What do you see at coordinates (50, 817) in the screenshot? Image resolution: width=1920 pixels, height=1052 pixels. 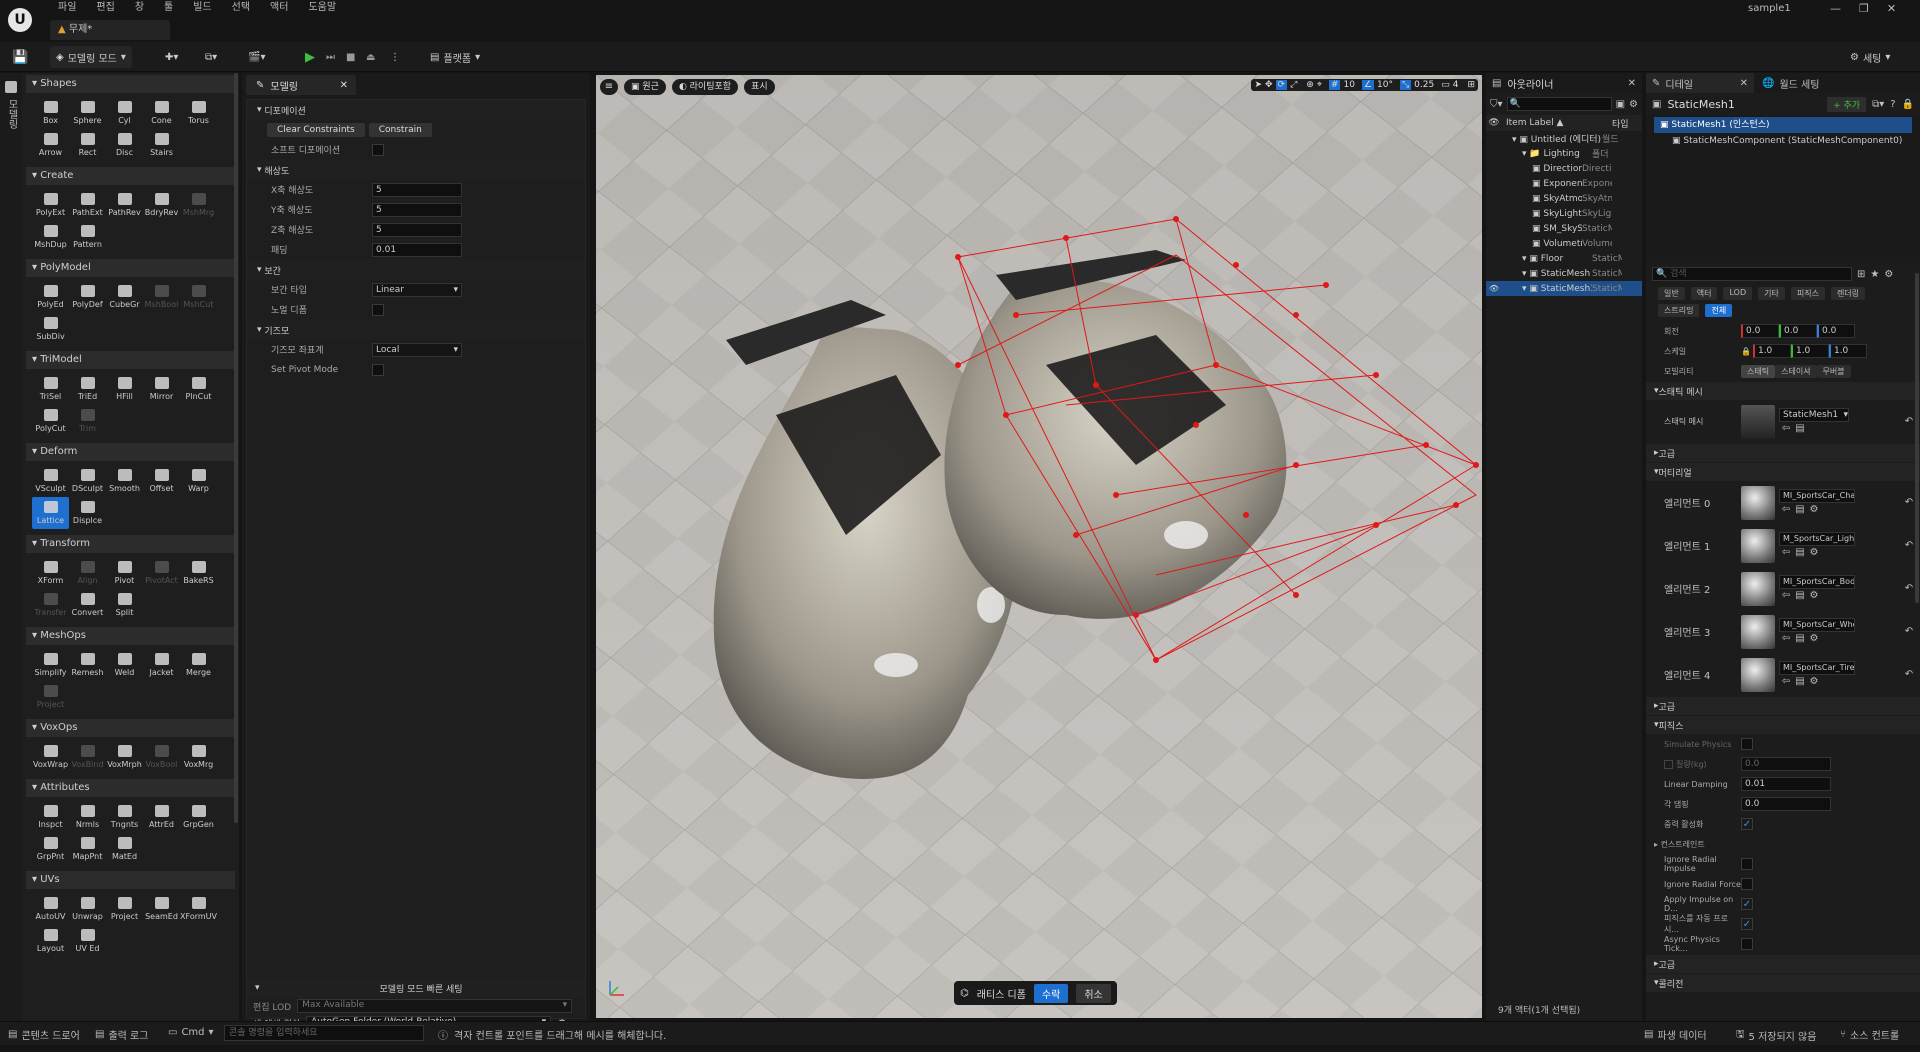 I see `tool-button: Inspct` at bounding box center [50, 817].